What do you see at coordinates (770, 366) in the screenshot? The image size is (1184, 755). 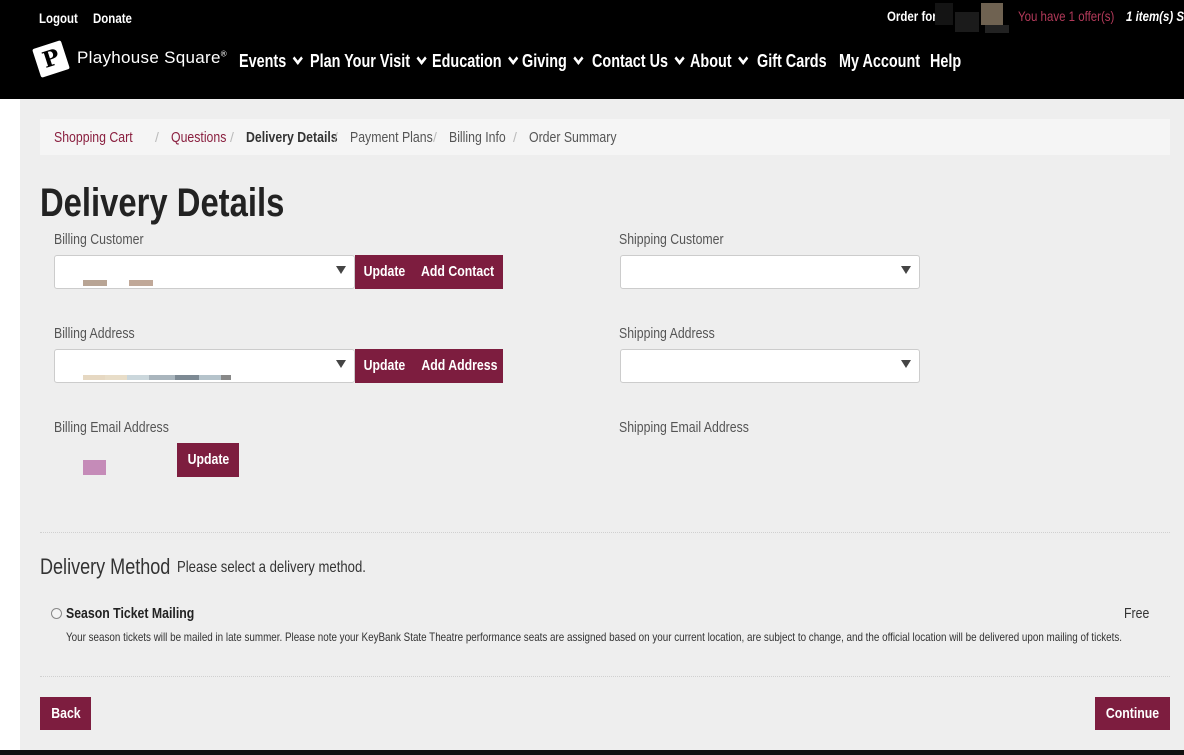 I see `shipping-address-select` at bounding box center [770, 366].